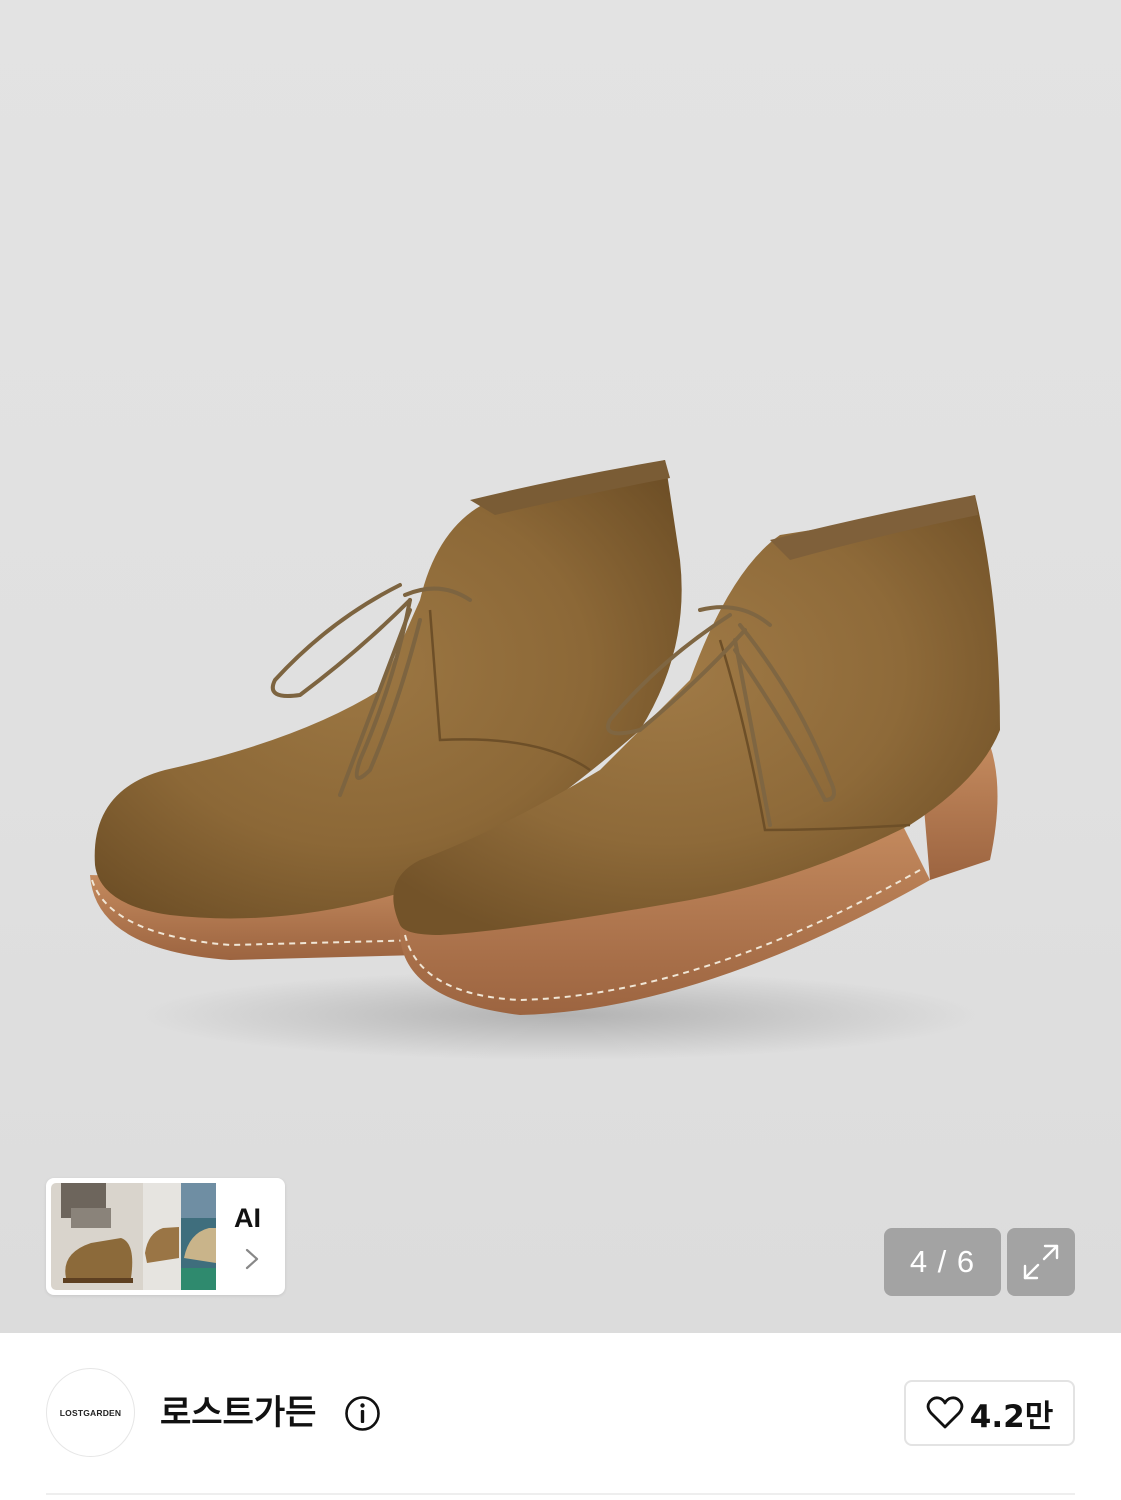  Describe the element at coordinates (198, 1236) in the screenshot. I see `thumbnail-outfit` at that location.